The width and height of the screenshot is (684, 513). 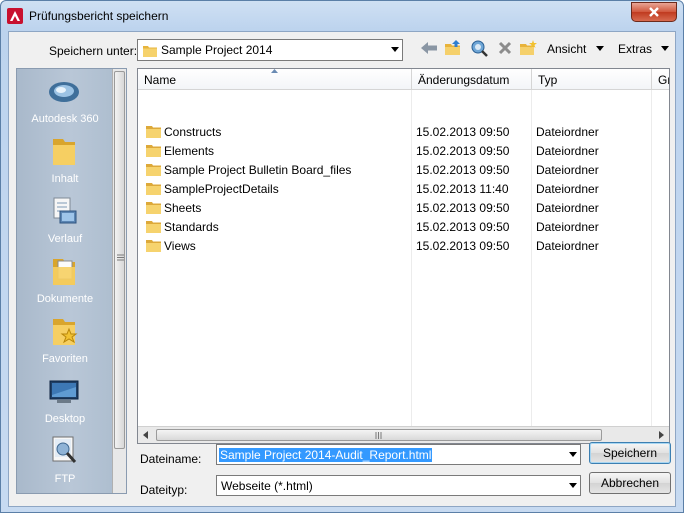 What do you see at coordinates (183, 208) in the screenshot?
I see `file-name: Sheets` at bounding box center [183, 208].